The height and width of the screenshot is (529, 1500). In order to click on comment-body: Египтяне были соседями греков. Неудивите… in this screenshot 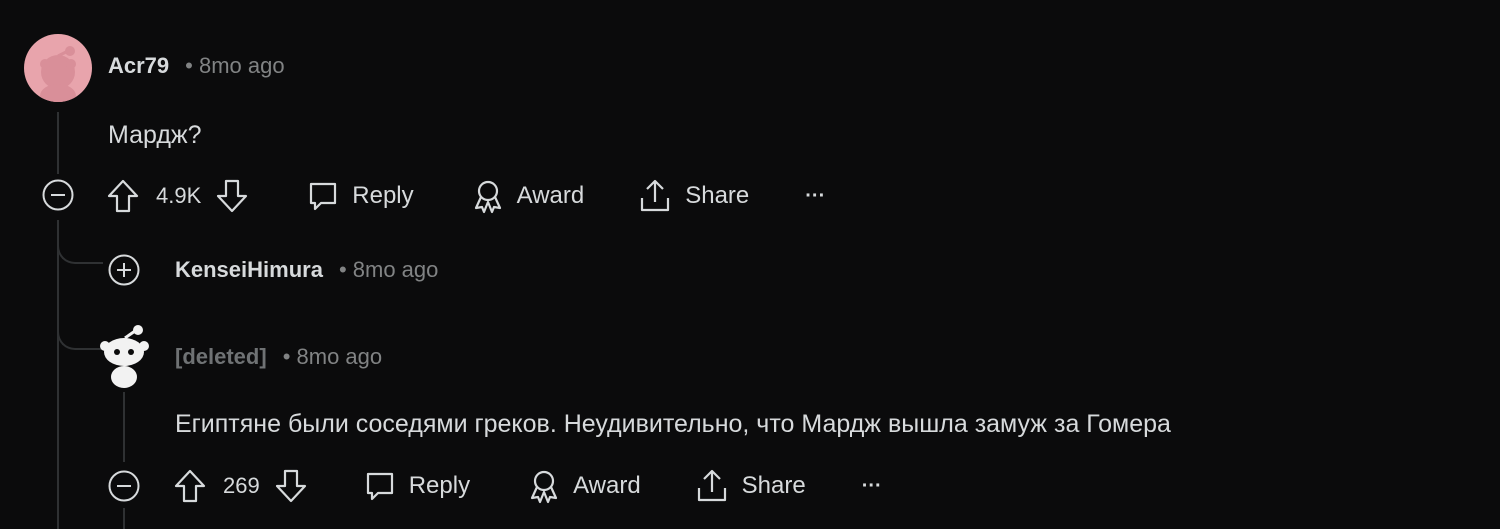, I will do `click(673, 424)`.